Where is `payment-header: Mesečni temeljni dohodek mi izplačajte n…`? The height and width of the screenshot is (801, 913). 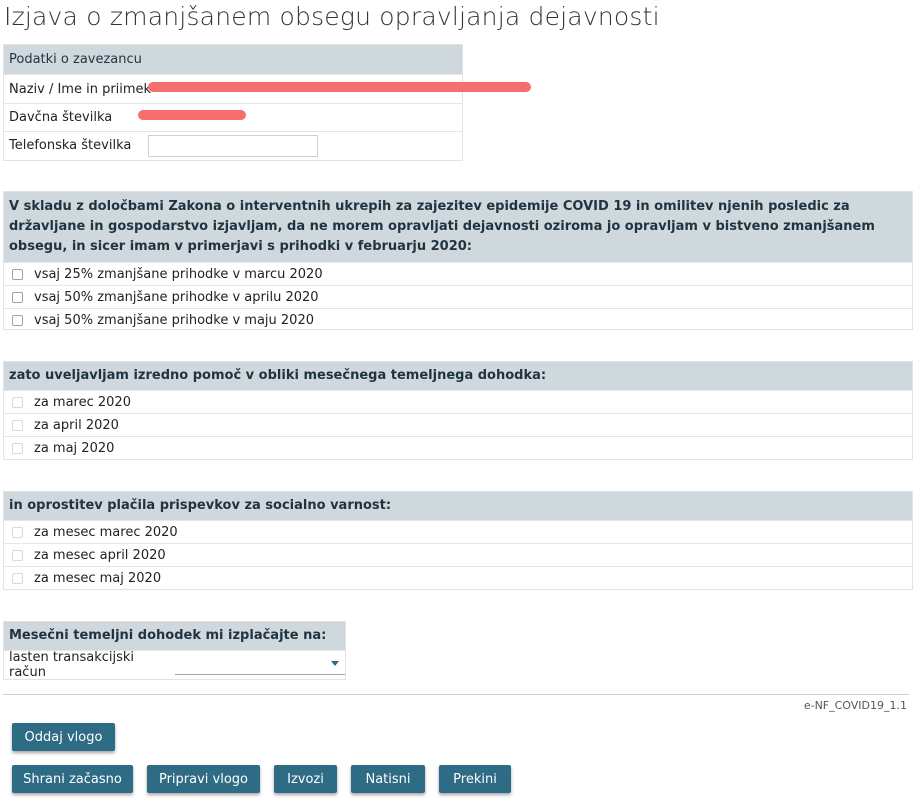 payment-header: Mesečni temeljni dohodek mi izplačajte n… is located at coordinates (174, 636).